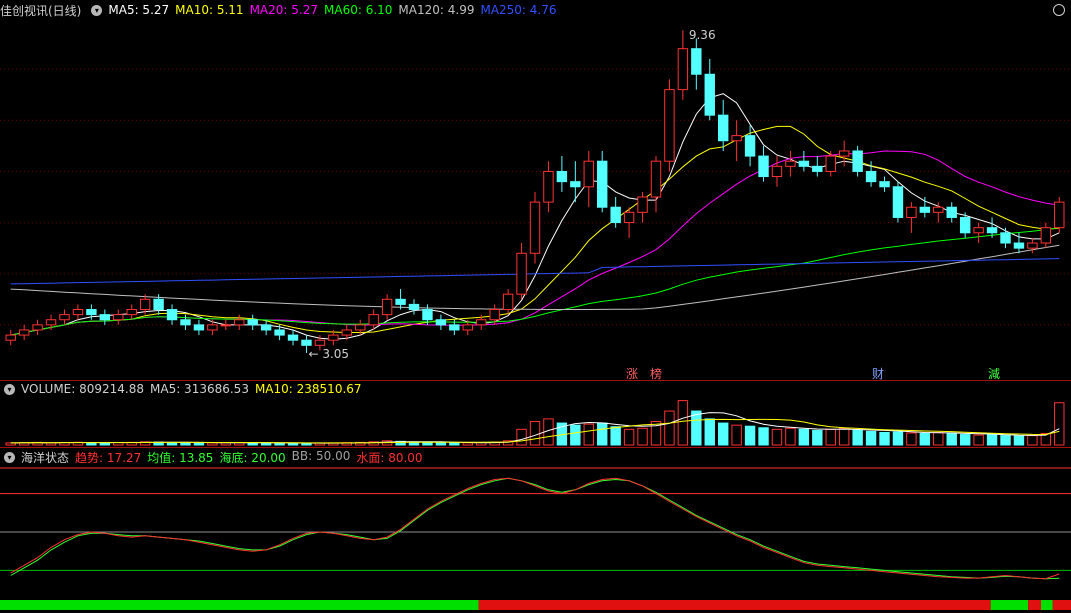  I want to click on low-price-label: ← 3.05, so click(329, 353).